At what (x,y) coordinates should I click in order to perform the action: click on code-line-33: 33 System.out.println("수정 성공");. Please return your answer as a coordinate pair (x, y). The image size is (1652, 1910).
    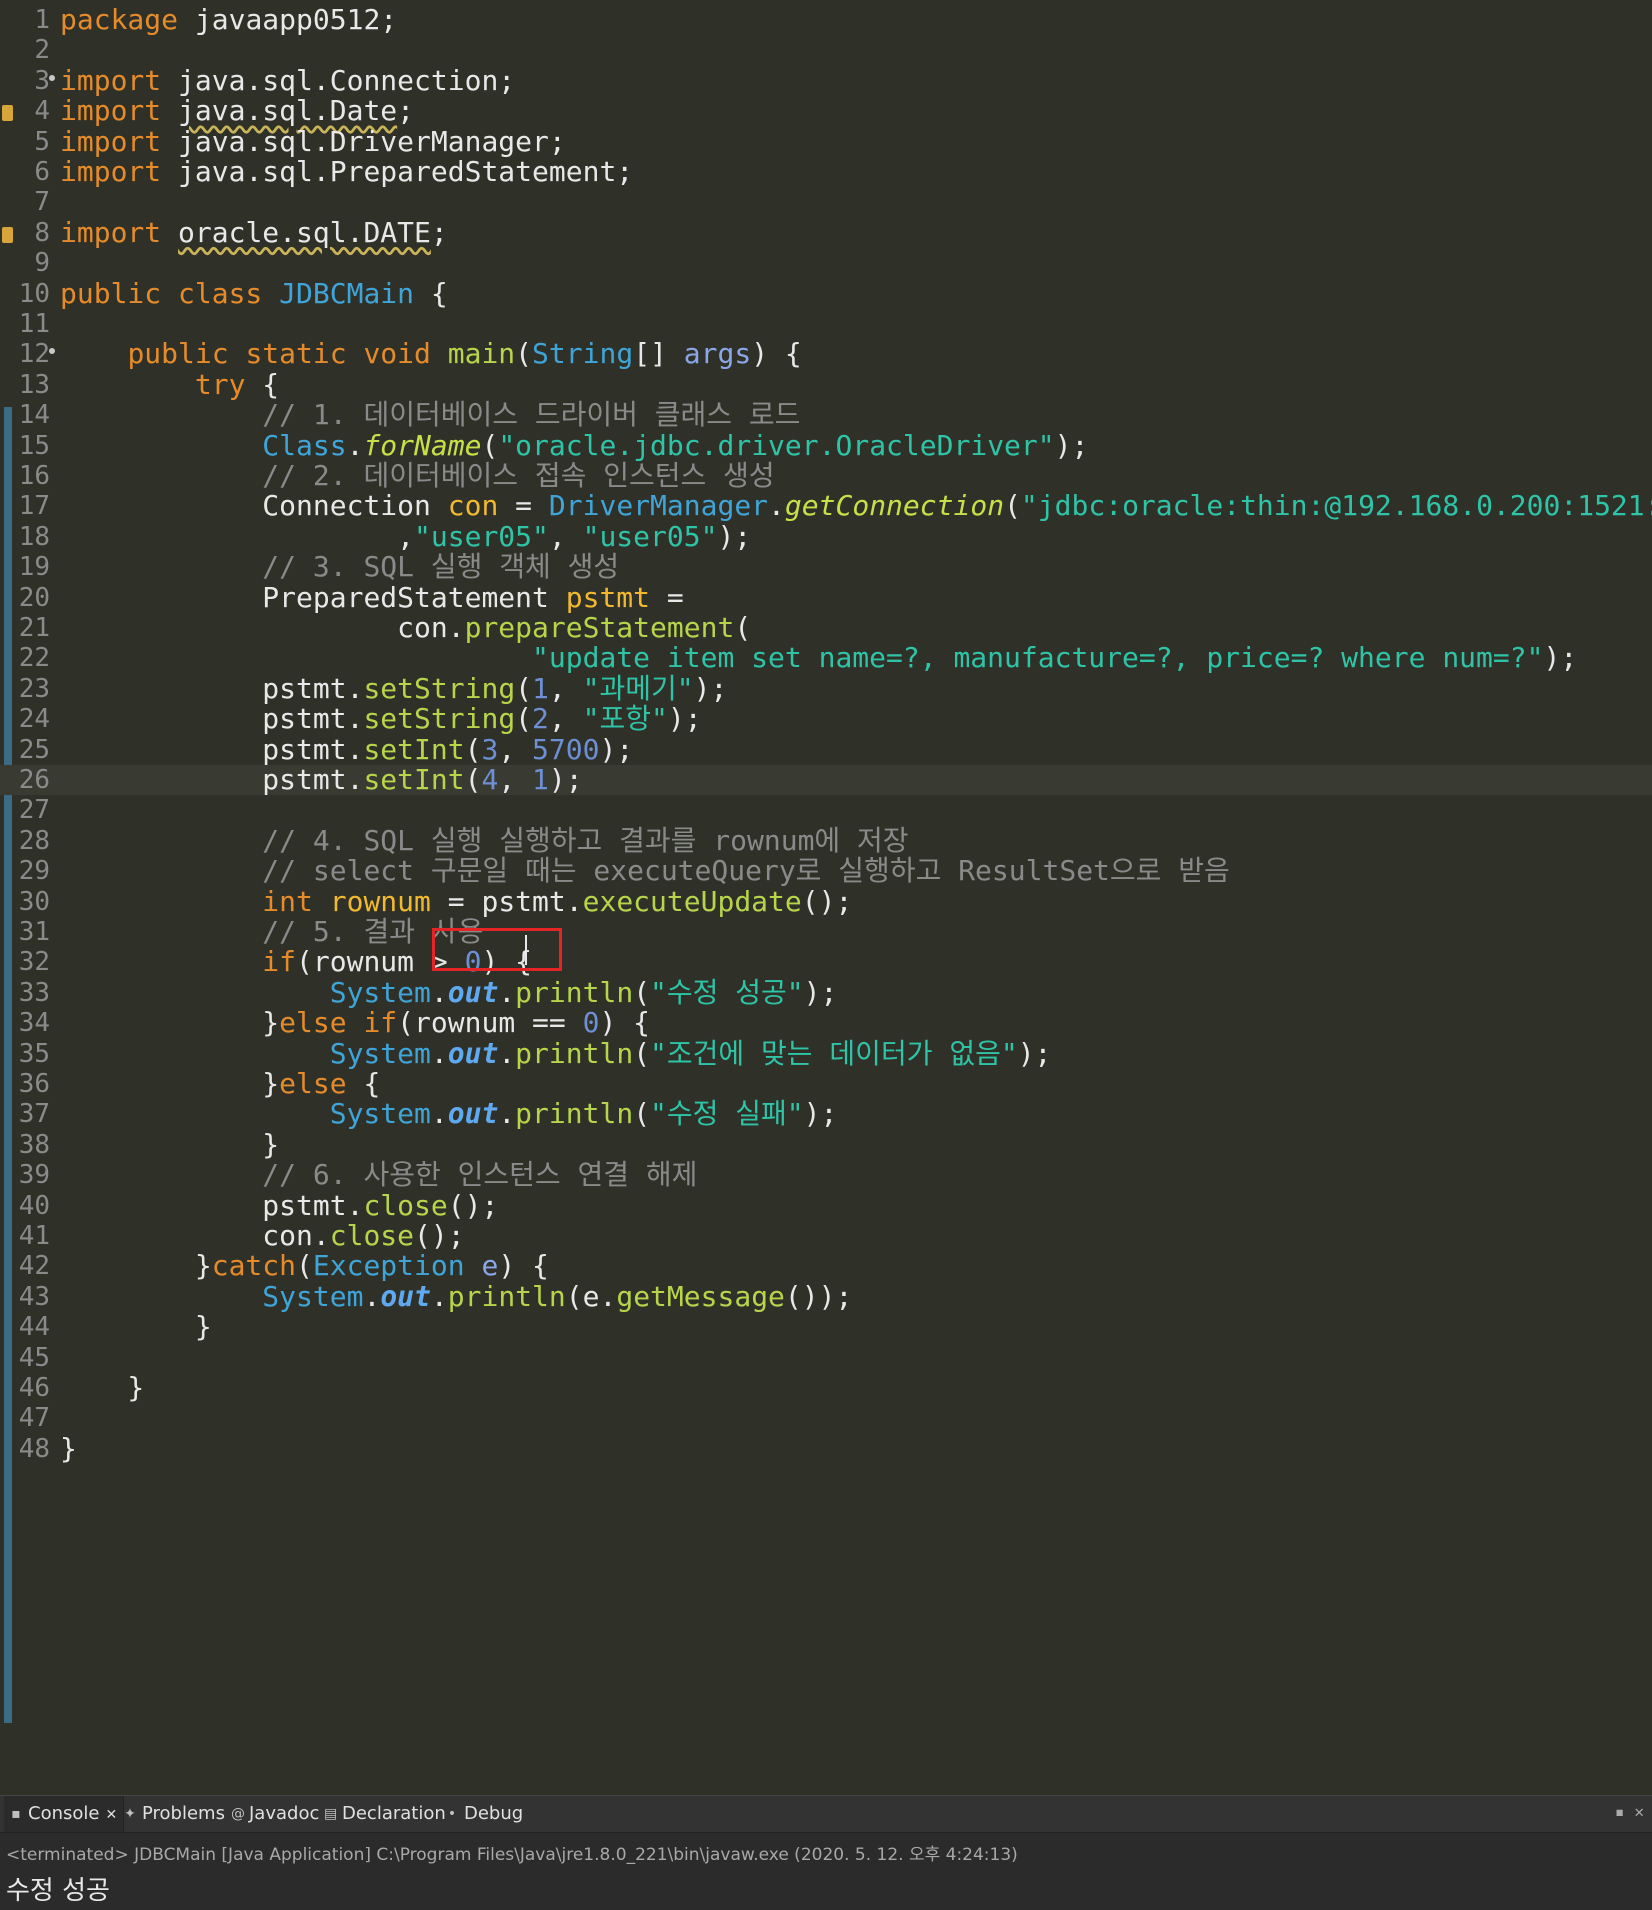
    Looking at the image, I should click on (826, 992).